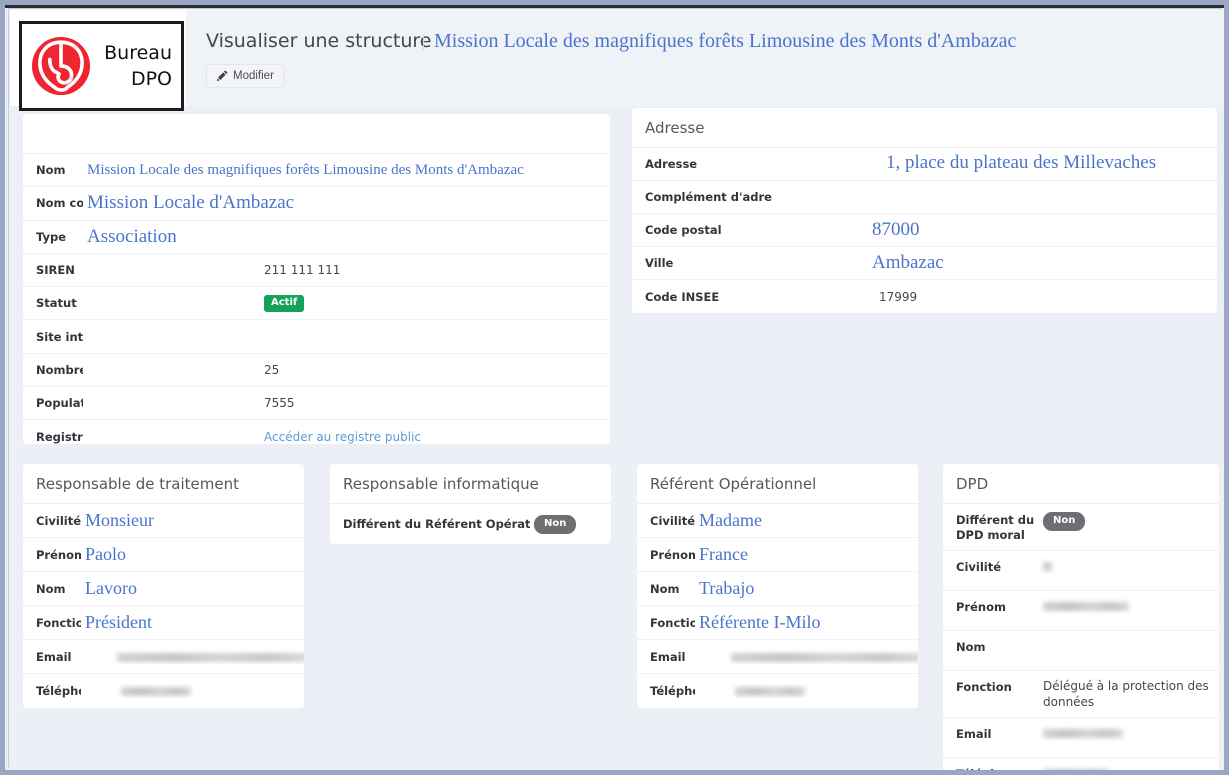  What do you see at coordinates (272, 369) in the screenshot?
I see `row-value: 25` at bounding box center [272, 369].